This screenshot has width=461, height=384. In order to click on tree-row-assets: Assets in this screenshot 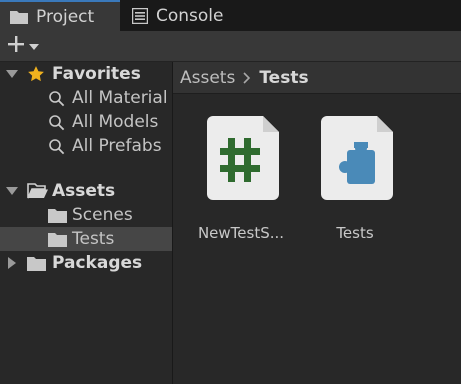, I will do `click(86, 191)`.